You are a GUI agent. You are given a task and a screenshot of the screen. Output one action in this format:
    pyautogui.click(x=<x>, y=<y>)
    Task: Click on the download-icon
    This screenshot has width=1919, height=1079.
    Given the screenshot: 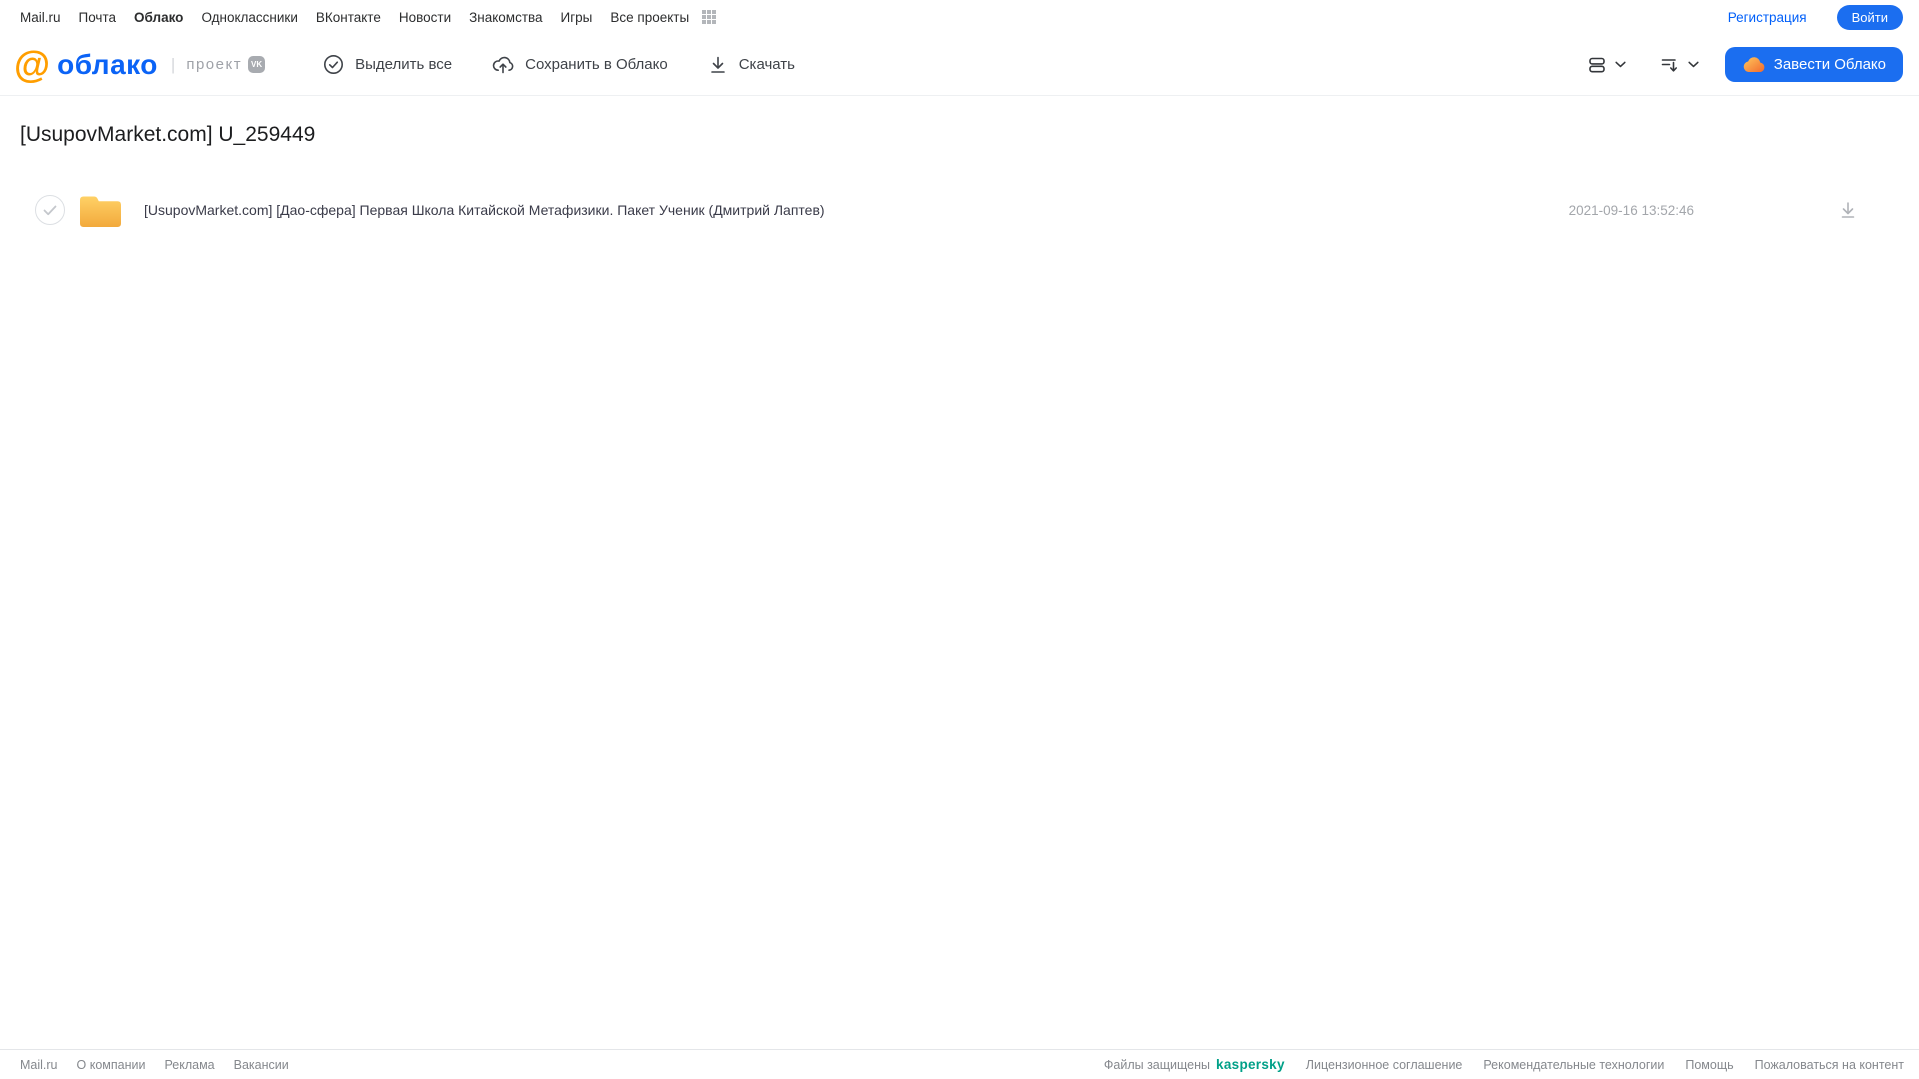 What is the action you would take?
    pyautogui.click(x=718, y=65)
    